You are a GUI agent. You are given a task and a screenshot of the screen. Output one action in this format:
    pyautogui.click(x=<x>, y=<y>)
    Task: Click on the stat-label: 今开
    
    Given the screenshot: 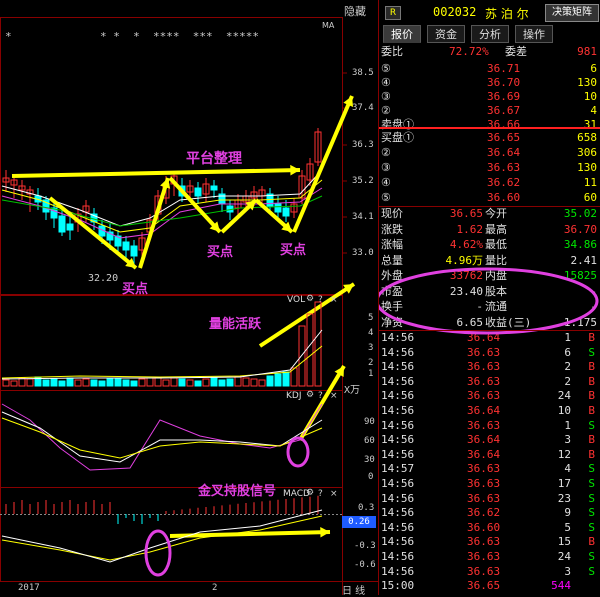 What is the action you would take?
    pyautogui.click(x=496, y=213)
    